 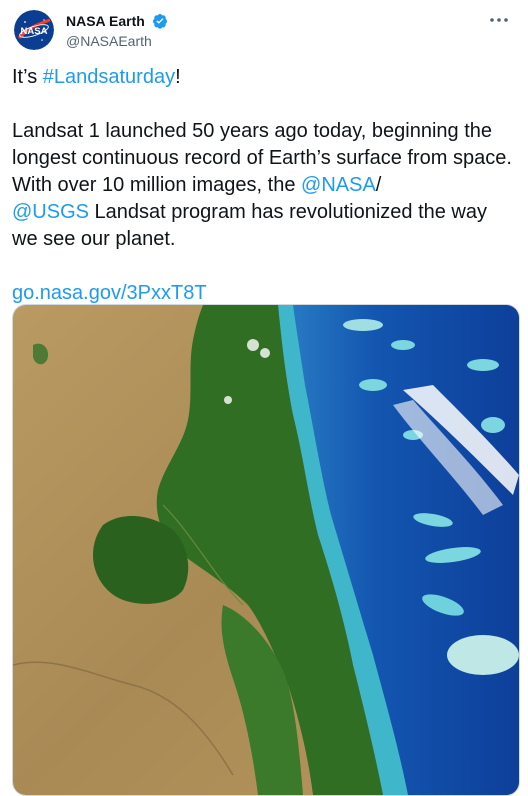 I want to click on avatar: NASA, so click(x=34, y=30).